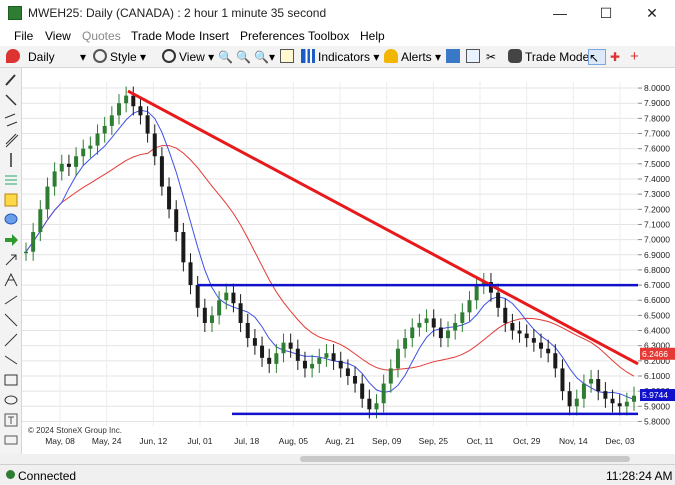  Describe the element at coordinates (11, 420) in the screenshot. I see `text-icon` at that location.